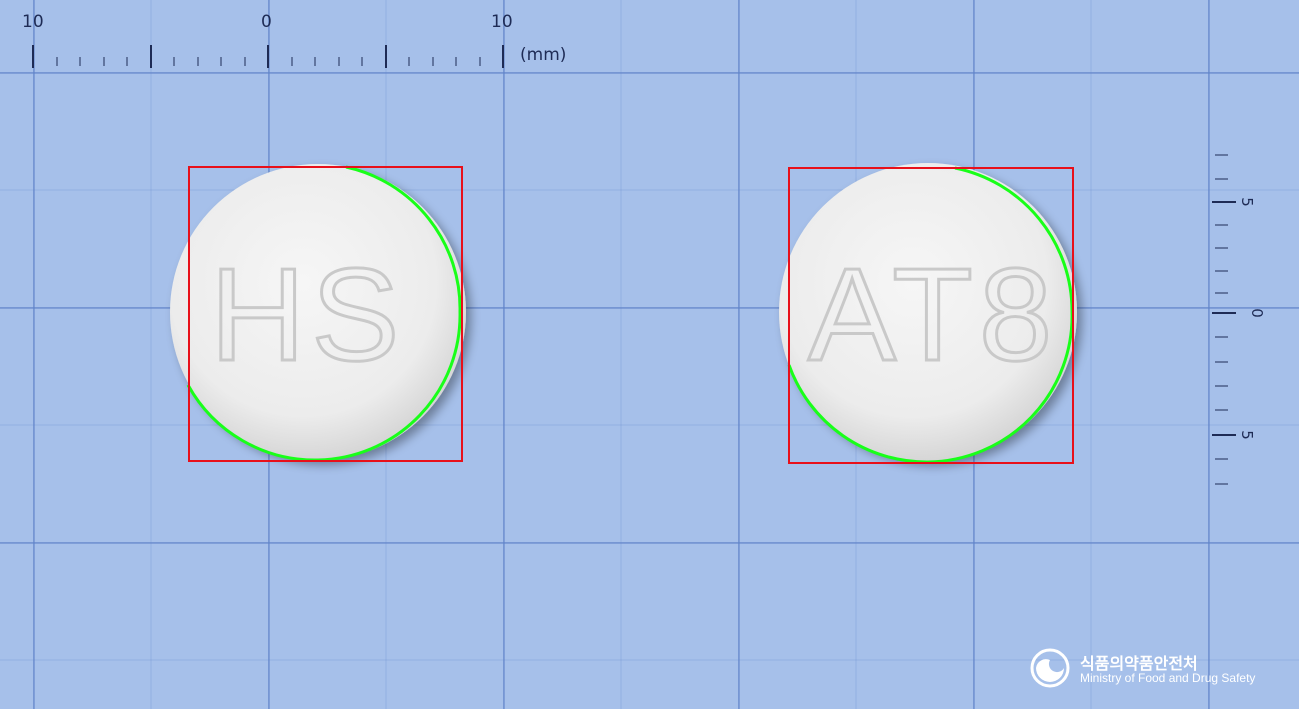 This screenshot has width=1299, height=709. What do you see at coordinates (933, 314) in the screenshot?
I see `pill-right-imprint: AT8` at bounding box center [933, 314].